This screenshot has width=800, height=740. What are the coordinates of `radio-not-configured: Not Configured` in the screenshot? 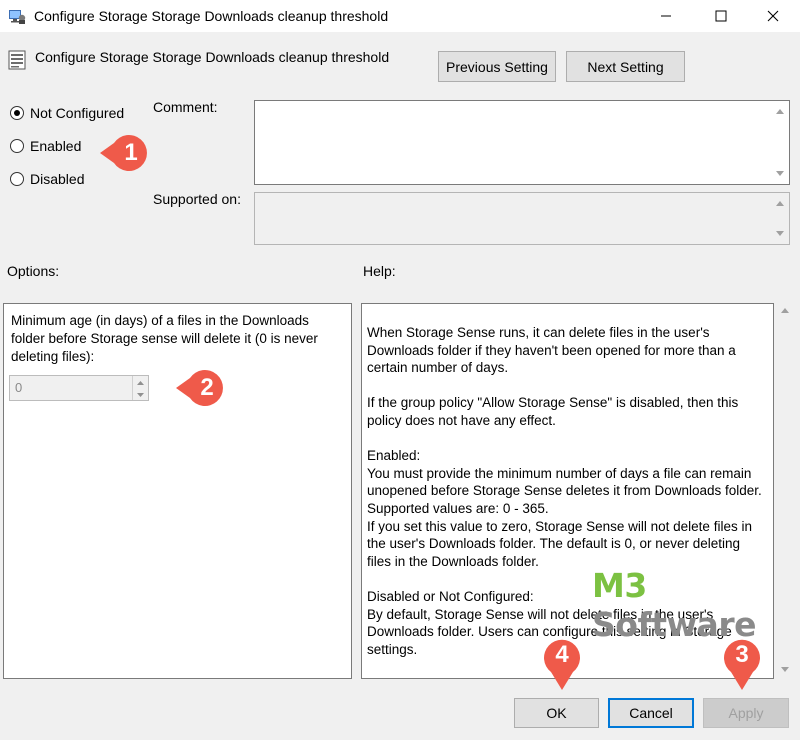 It's located at (67, 113).